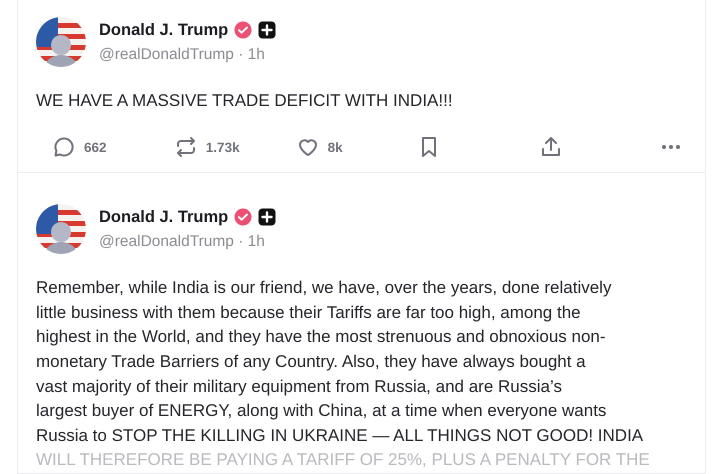 The height and width of the screenshot is (474, 720). What do you see at coordinates (235, 147) in the screenshot?
I see `repost-button: 1.73k` at bounding box center [235, 147].